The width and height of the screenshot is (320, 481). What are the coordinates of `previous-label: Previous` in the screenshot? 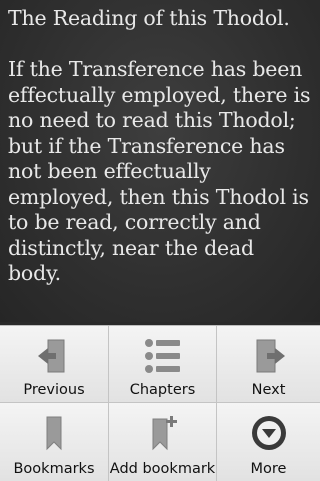 It's located at (54, 390).